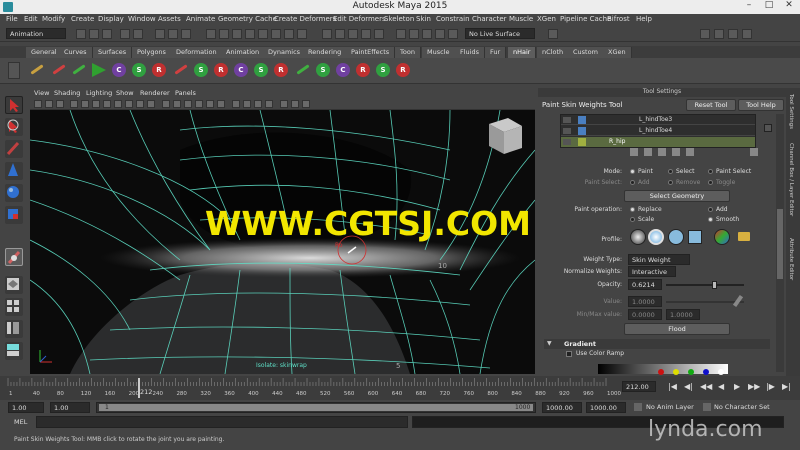  Describe the element at coordinates (166, 104) in the screenshot. I see `wireframe-icon` at that location.